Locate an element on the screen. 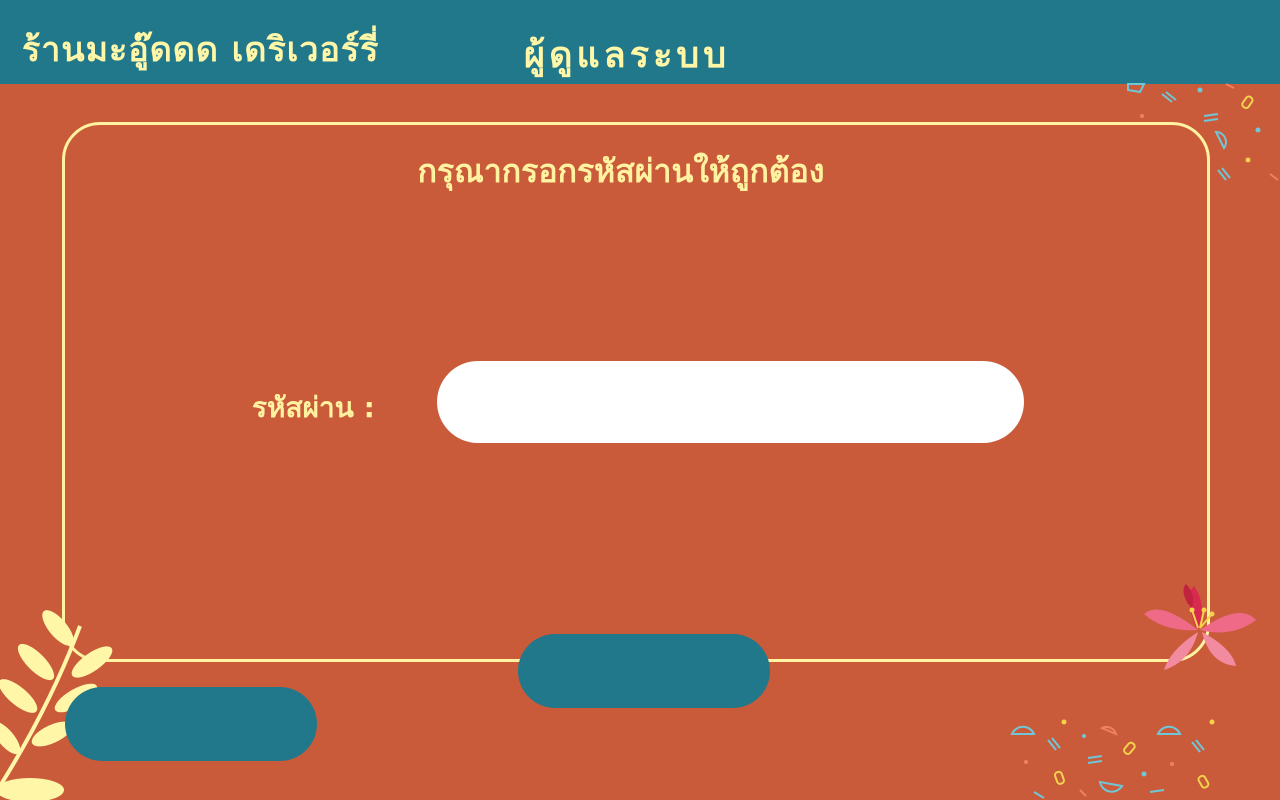  lily-flower-icon is located at coordinates (1200, 627).